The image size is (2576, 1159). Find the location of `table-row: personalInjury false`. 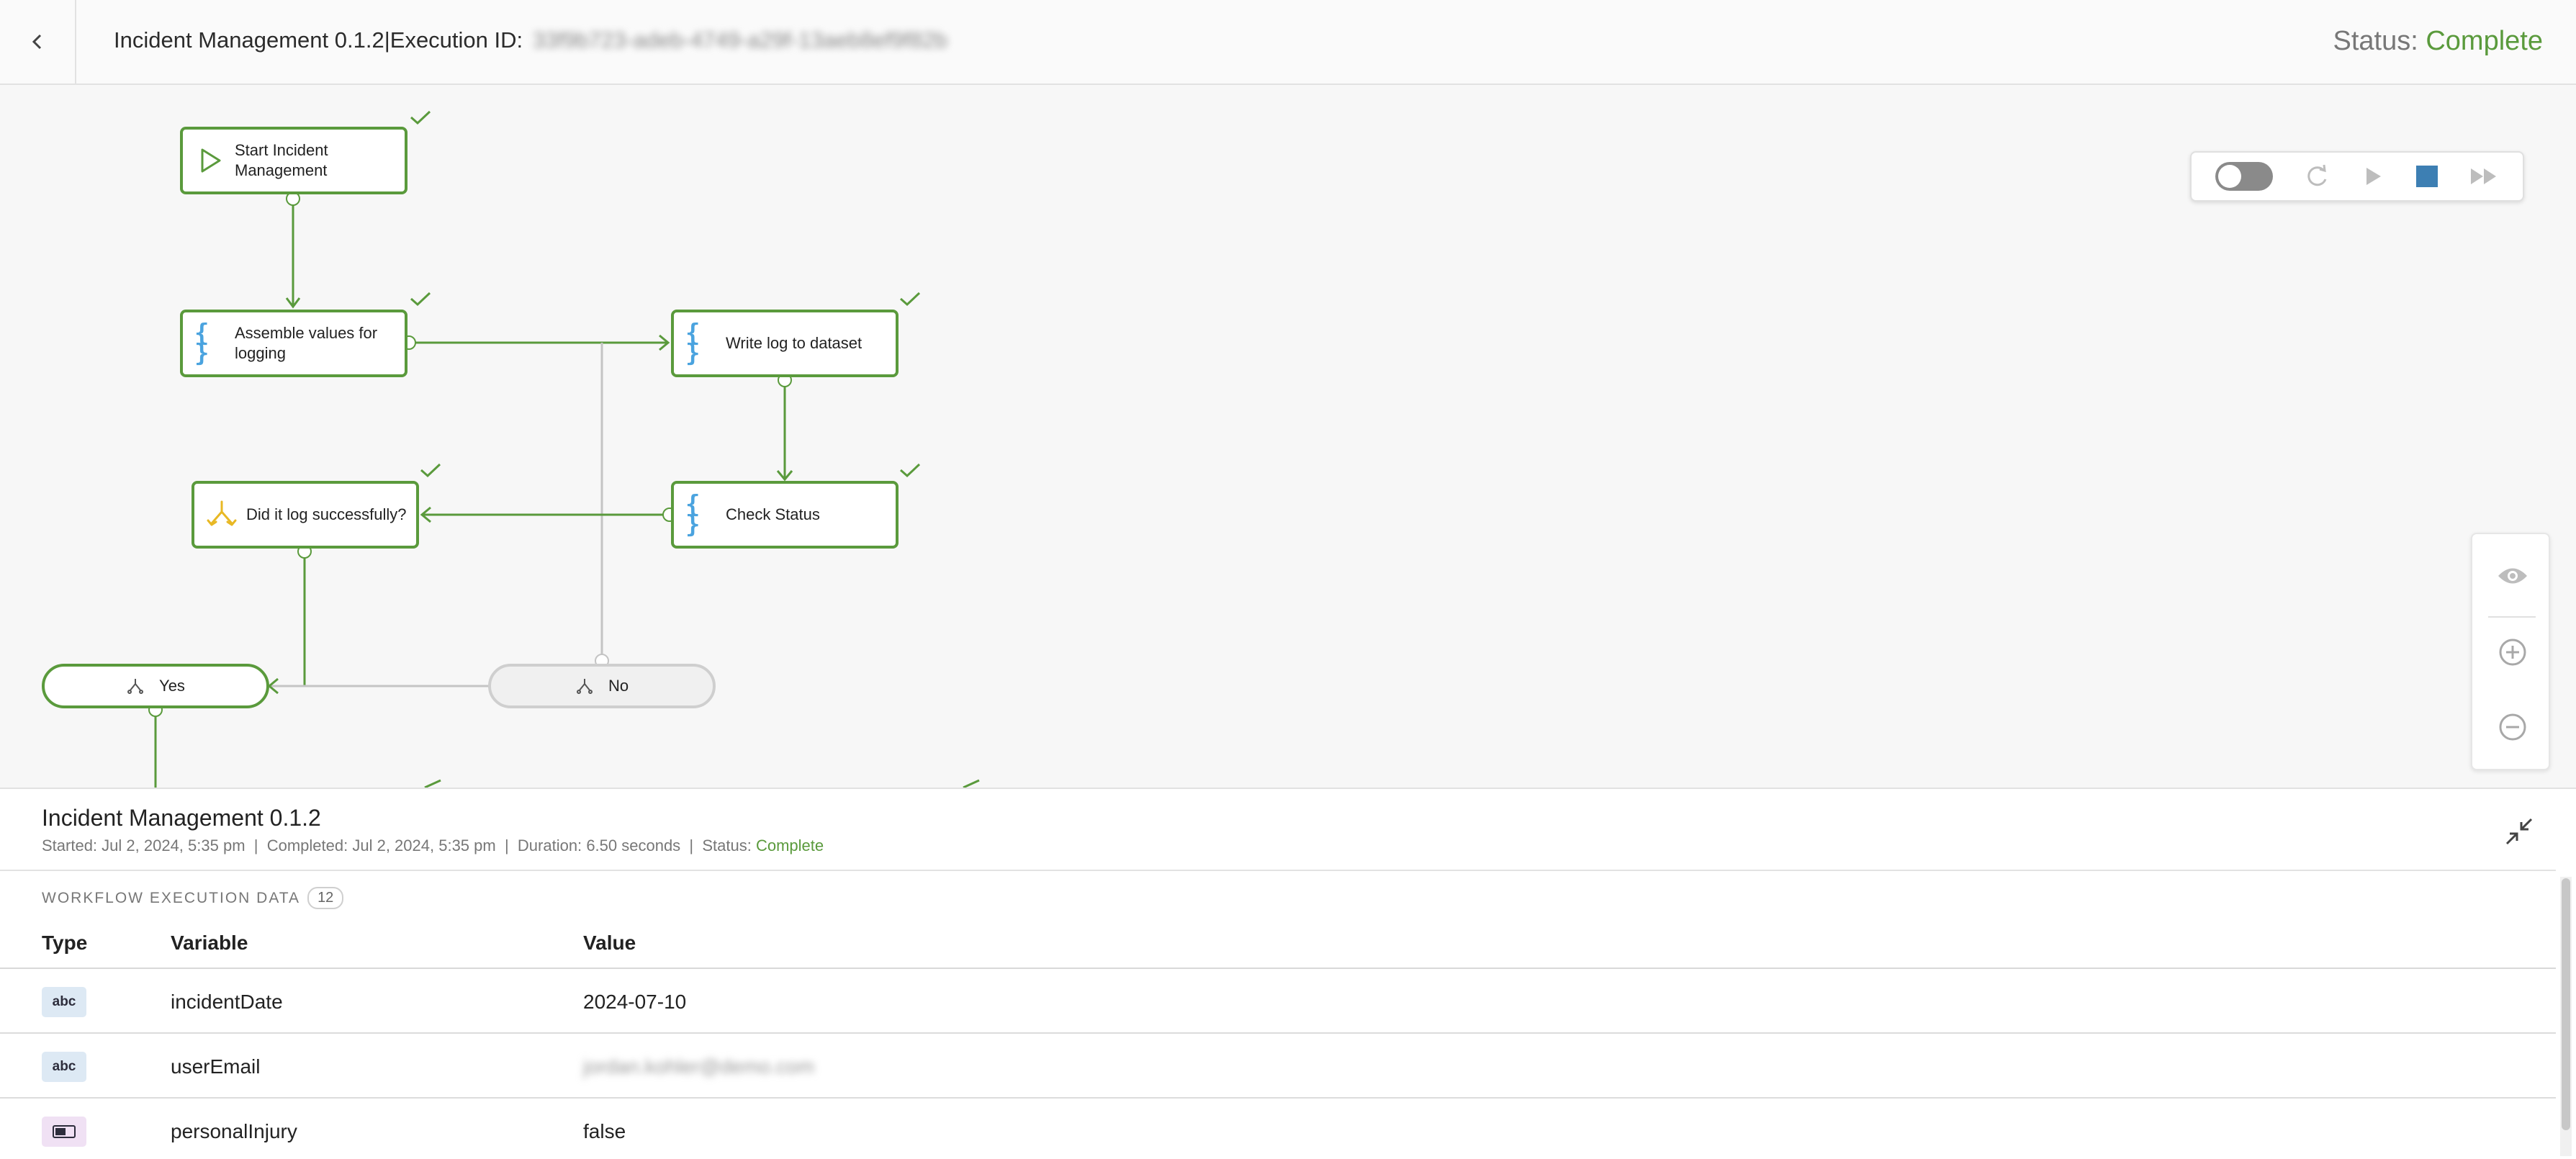

table-row: personalInjury false is located at coordinates (1278, 1129).